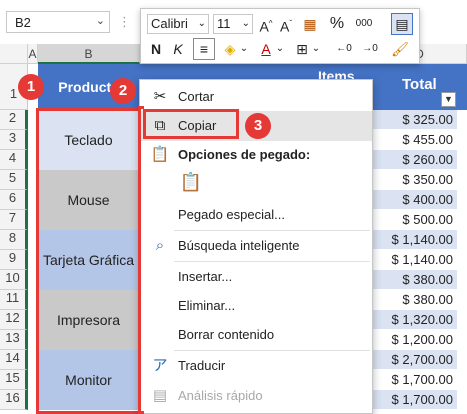  What do you see at coordinates (400, 49) in the screenshot?
I see `format-painter-icon: 🖌` at bounding box center [400, 49].